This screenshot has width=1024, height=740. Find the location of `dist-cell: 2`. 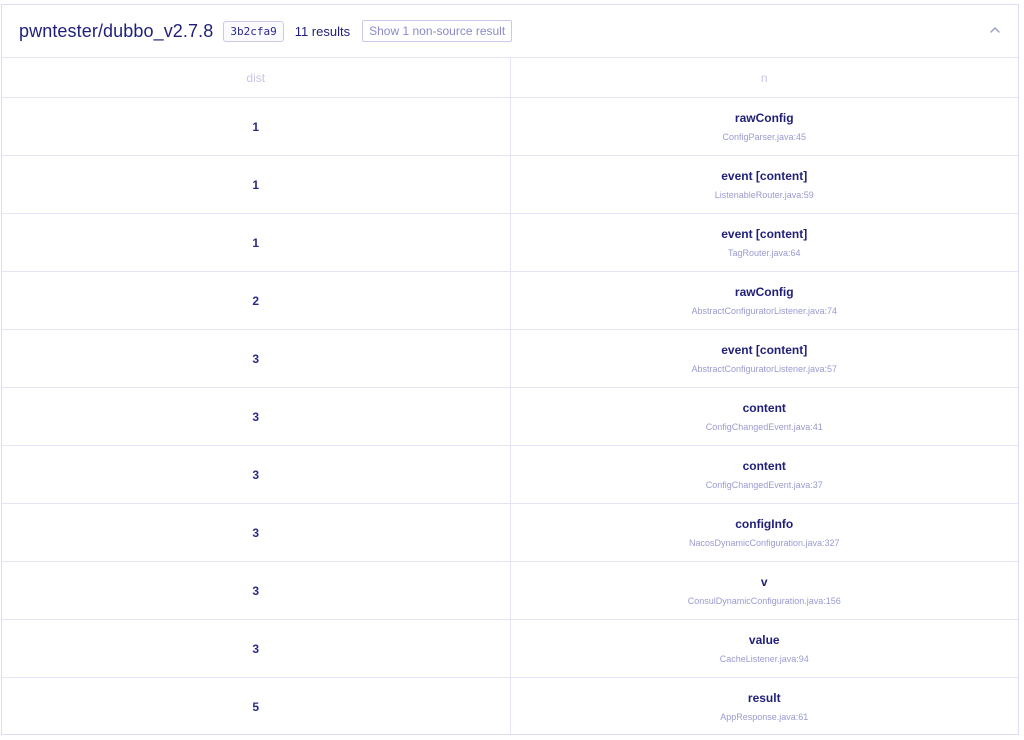

dist-cell: 2 is located at coordinates (256, 300).